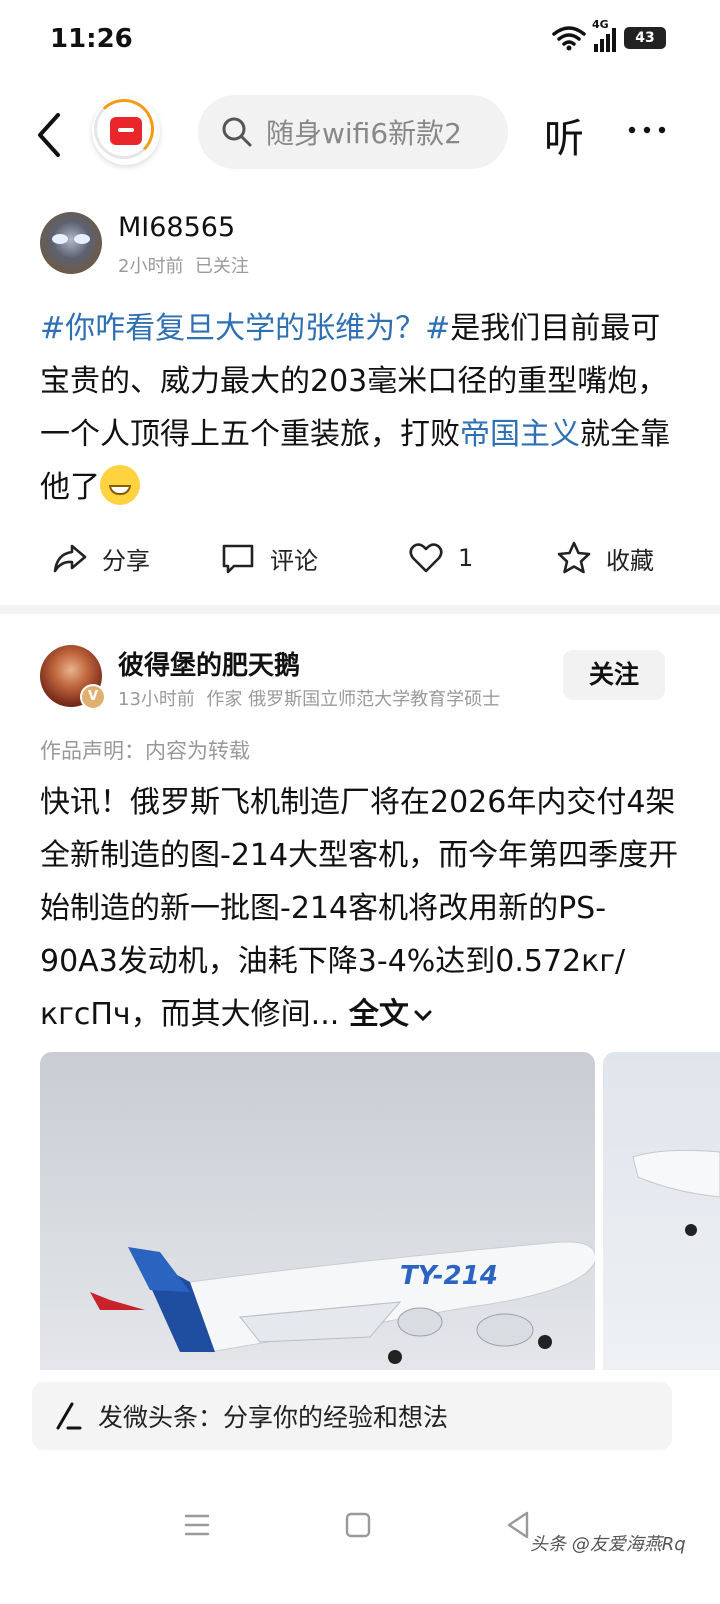  What do you see at coordinates (676, 1192) in the screenshot?
I see `airplane-illustration-small` at bounding box center [676, 1192].